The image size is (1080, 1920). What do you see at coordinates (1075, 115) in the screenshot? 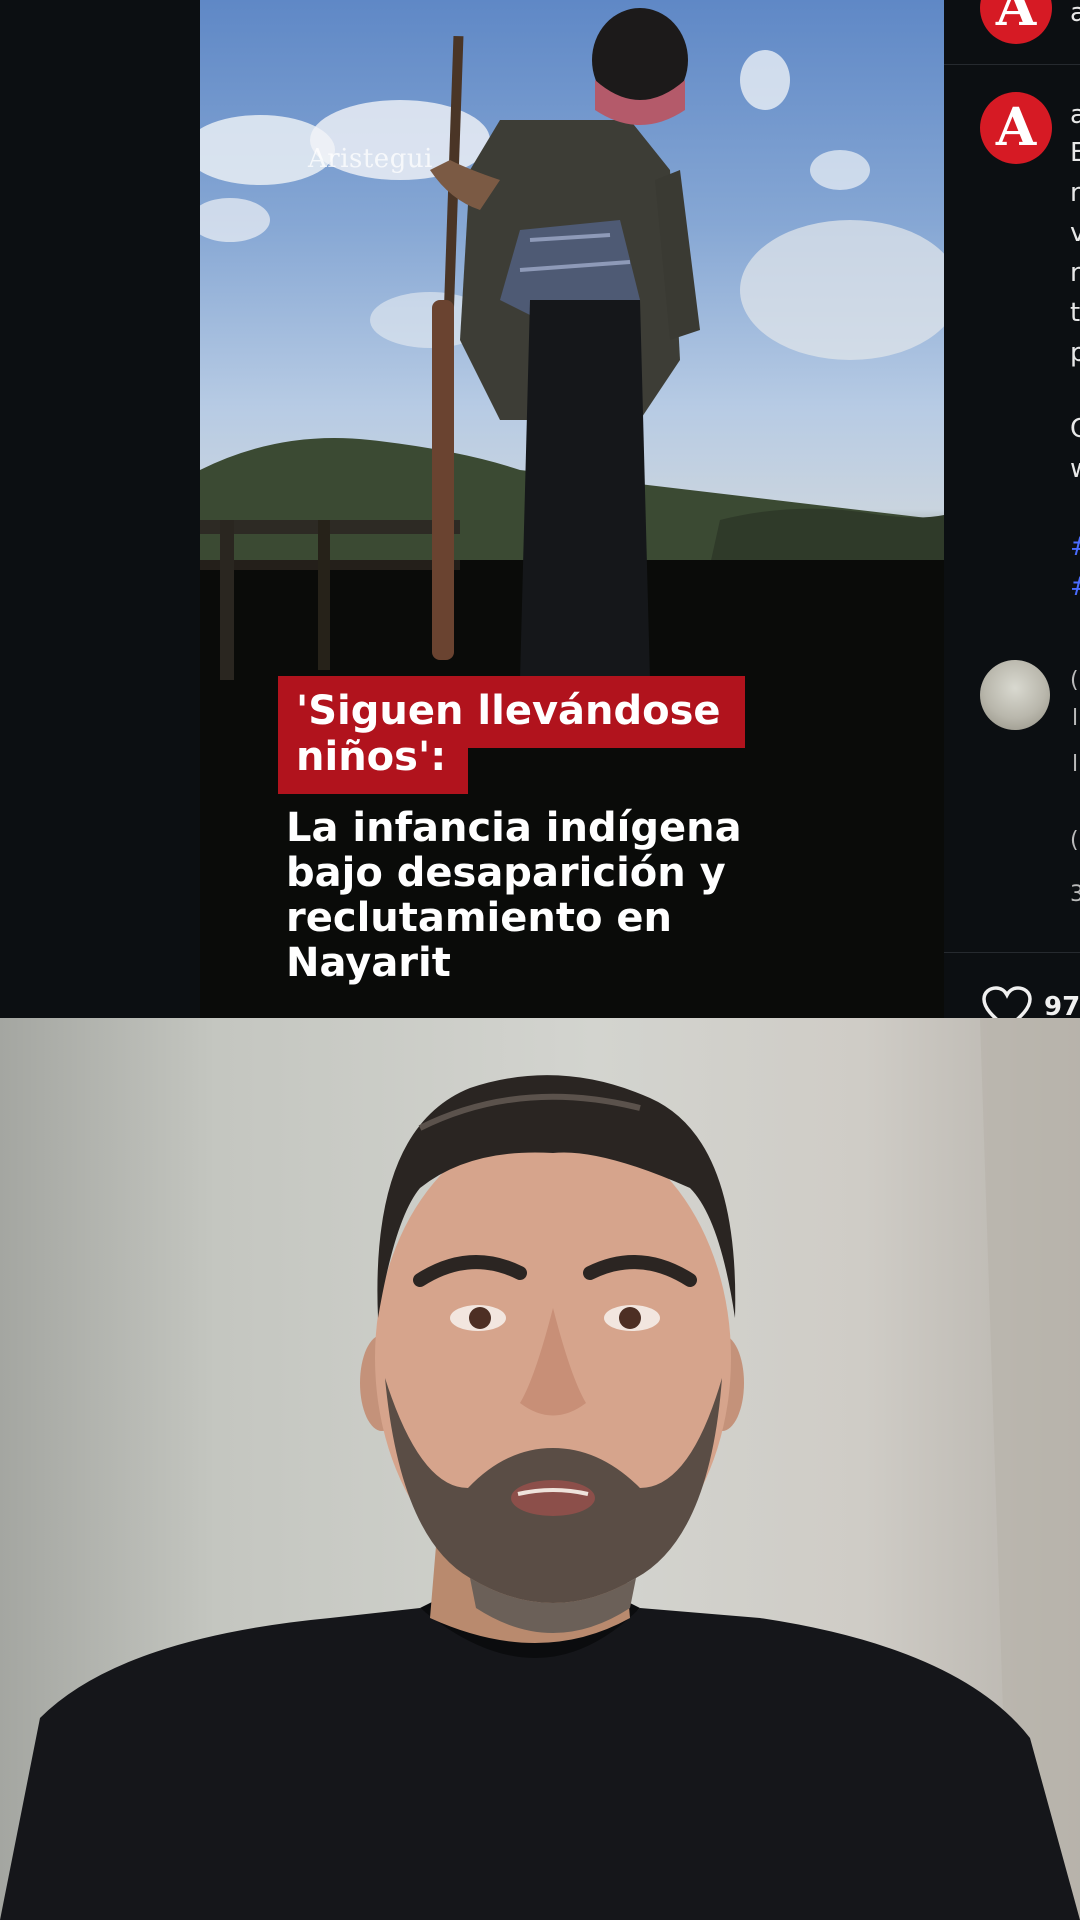
I see `caption-line: a` at bounding box center [1075, 115].